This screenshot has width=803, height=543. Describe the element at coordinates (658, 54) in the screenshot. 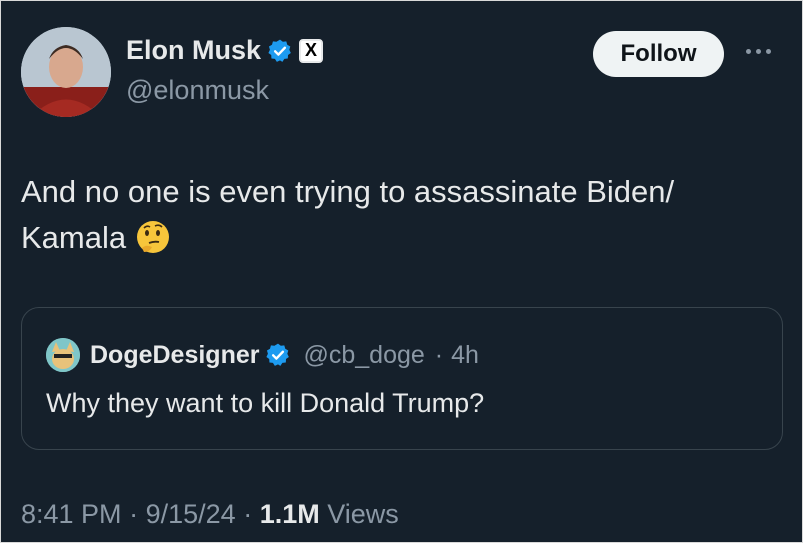

I see `follow-button: Follow` at that location.